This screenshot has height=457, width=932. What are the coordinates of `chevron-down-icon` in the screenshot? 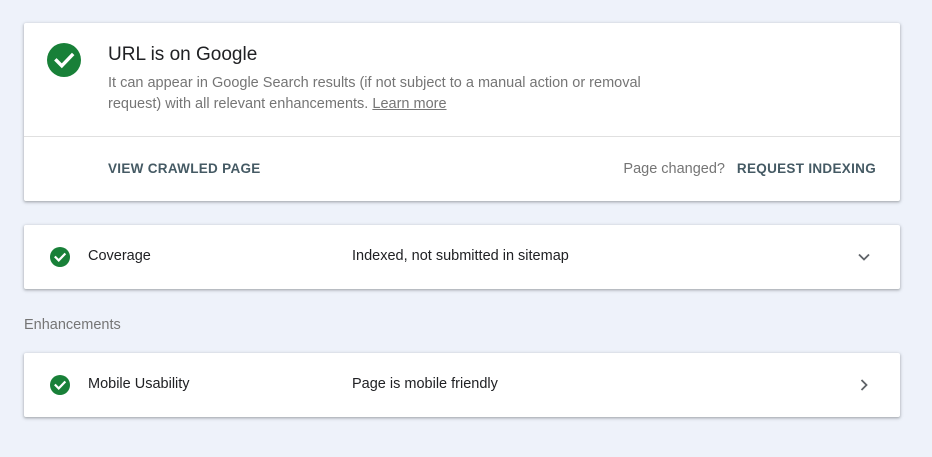 It's located at (864, 257).